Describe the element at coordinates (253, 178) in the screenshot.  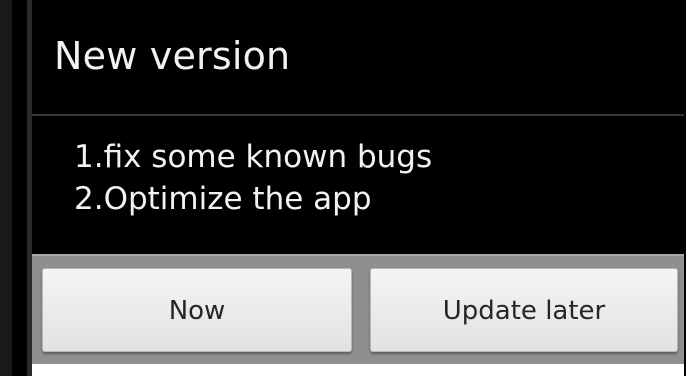
I see `dialog-message: 1.fix some known bugs 2.Optimize the app` at that location.